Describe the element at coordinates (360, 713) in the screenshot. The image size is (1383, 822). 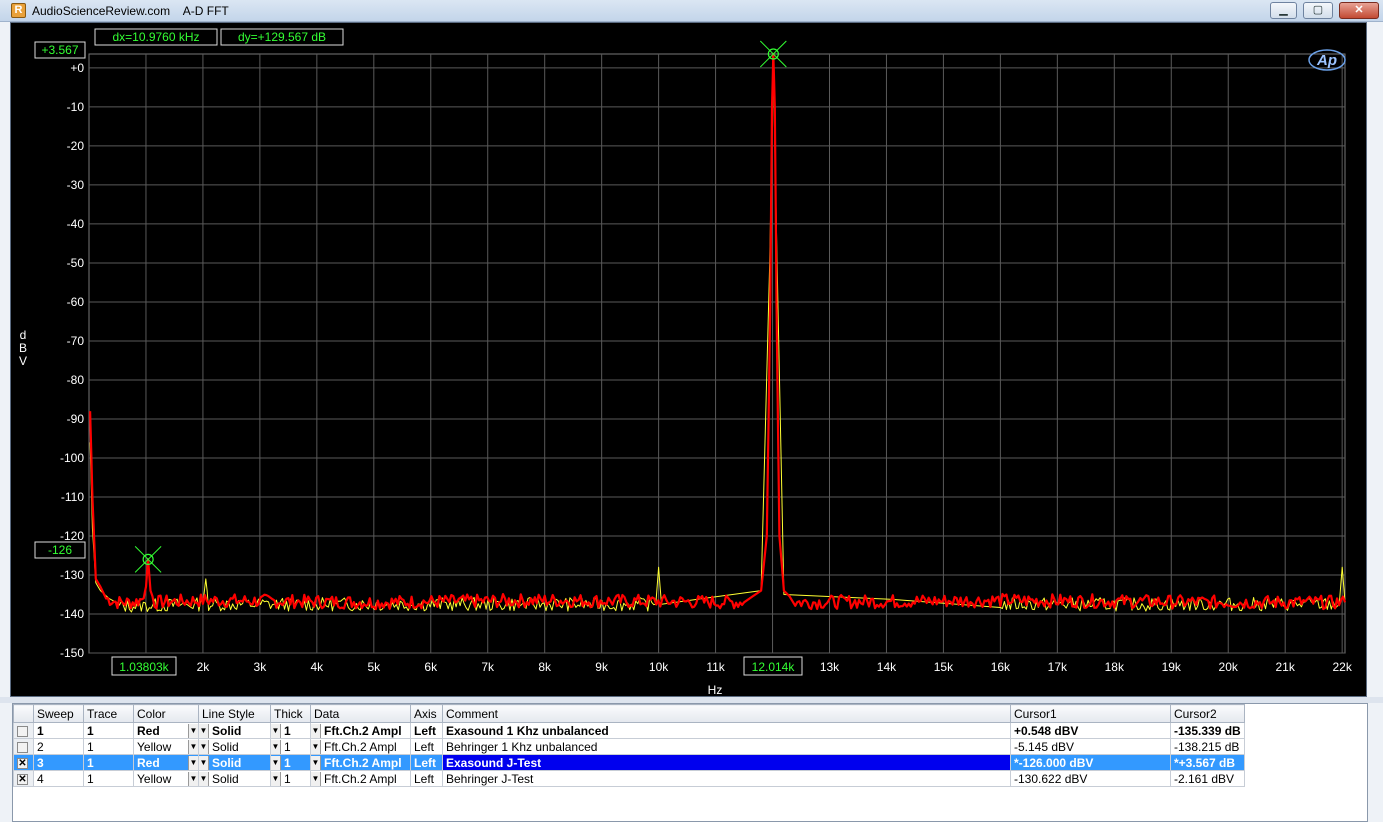
I see `col-header-data: Data` at that location.